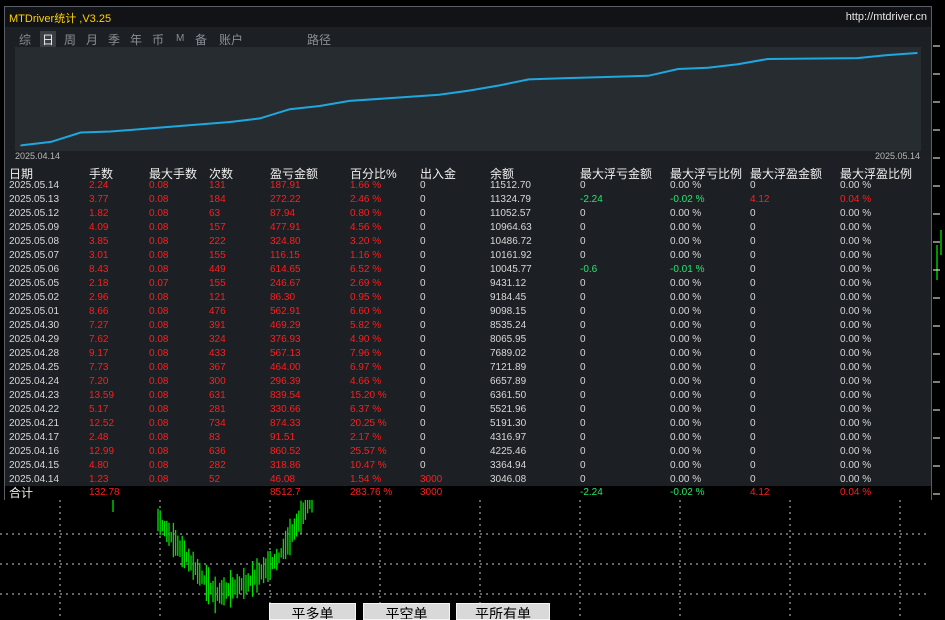  I want to click on cell-pnl: 324.80, so click(285, 241).